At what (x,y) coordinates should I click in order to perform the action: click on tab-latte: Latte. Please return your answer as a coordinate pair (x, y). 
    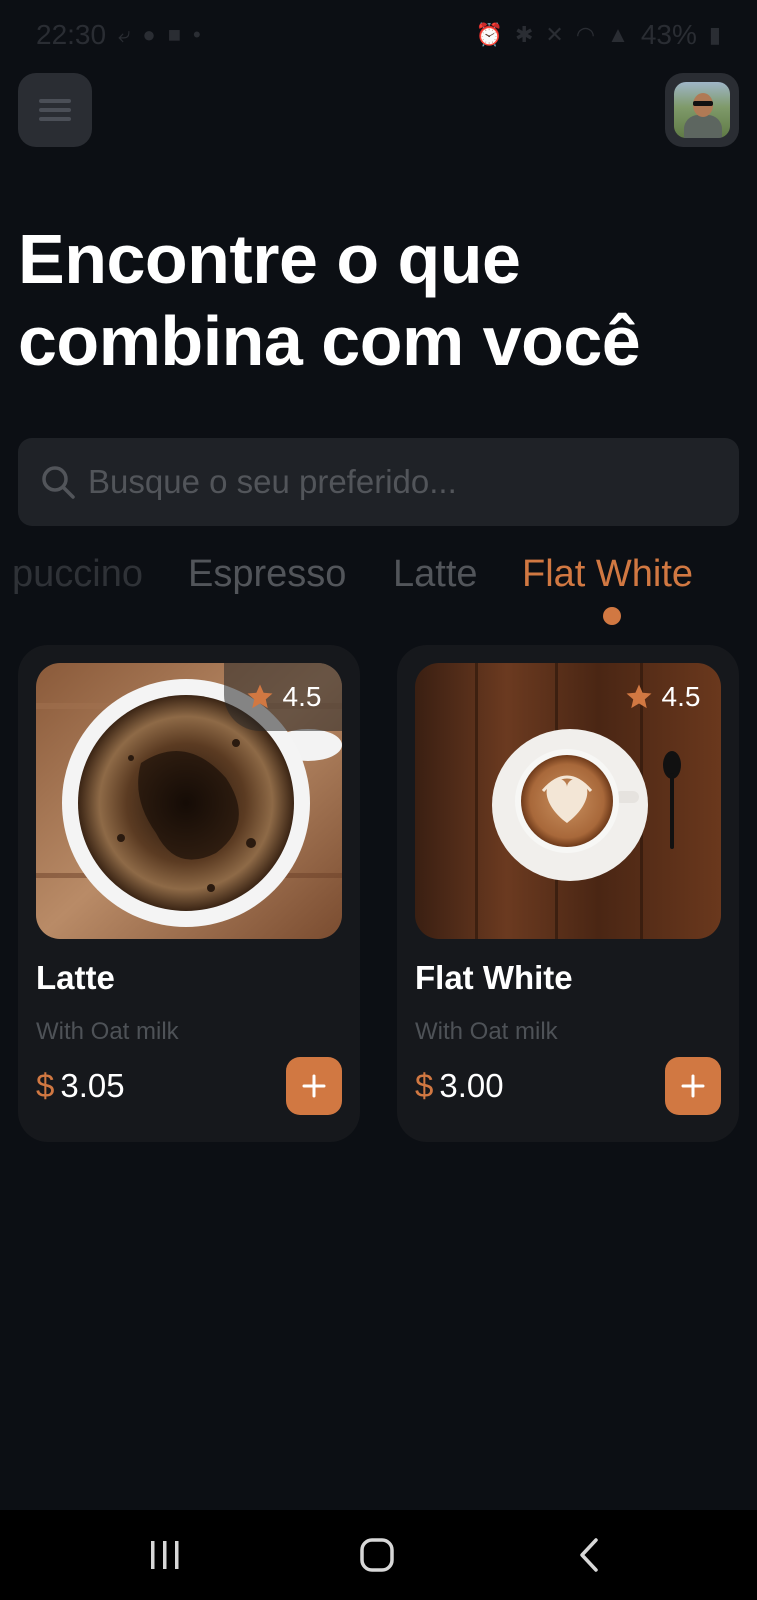
    Looking at the image, I should click on (435, 574).